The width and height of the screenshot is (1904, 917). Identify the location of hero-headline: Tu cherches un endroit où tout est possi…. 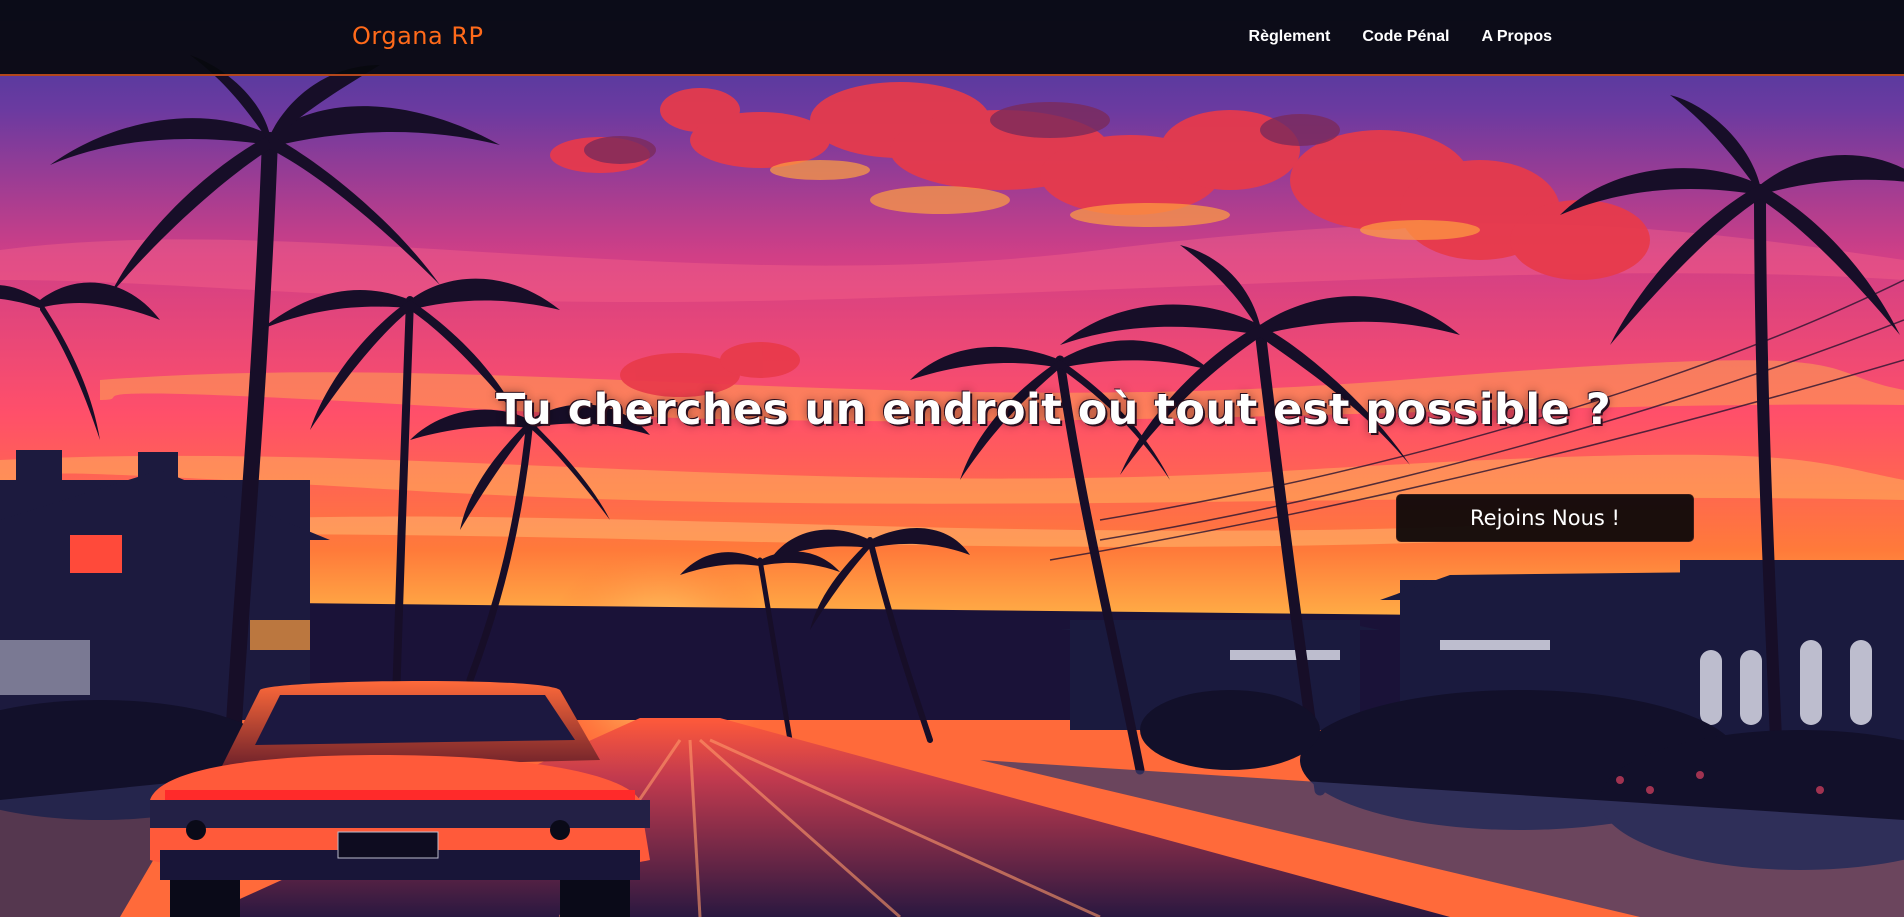
(1054, 410).